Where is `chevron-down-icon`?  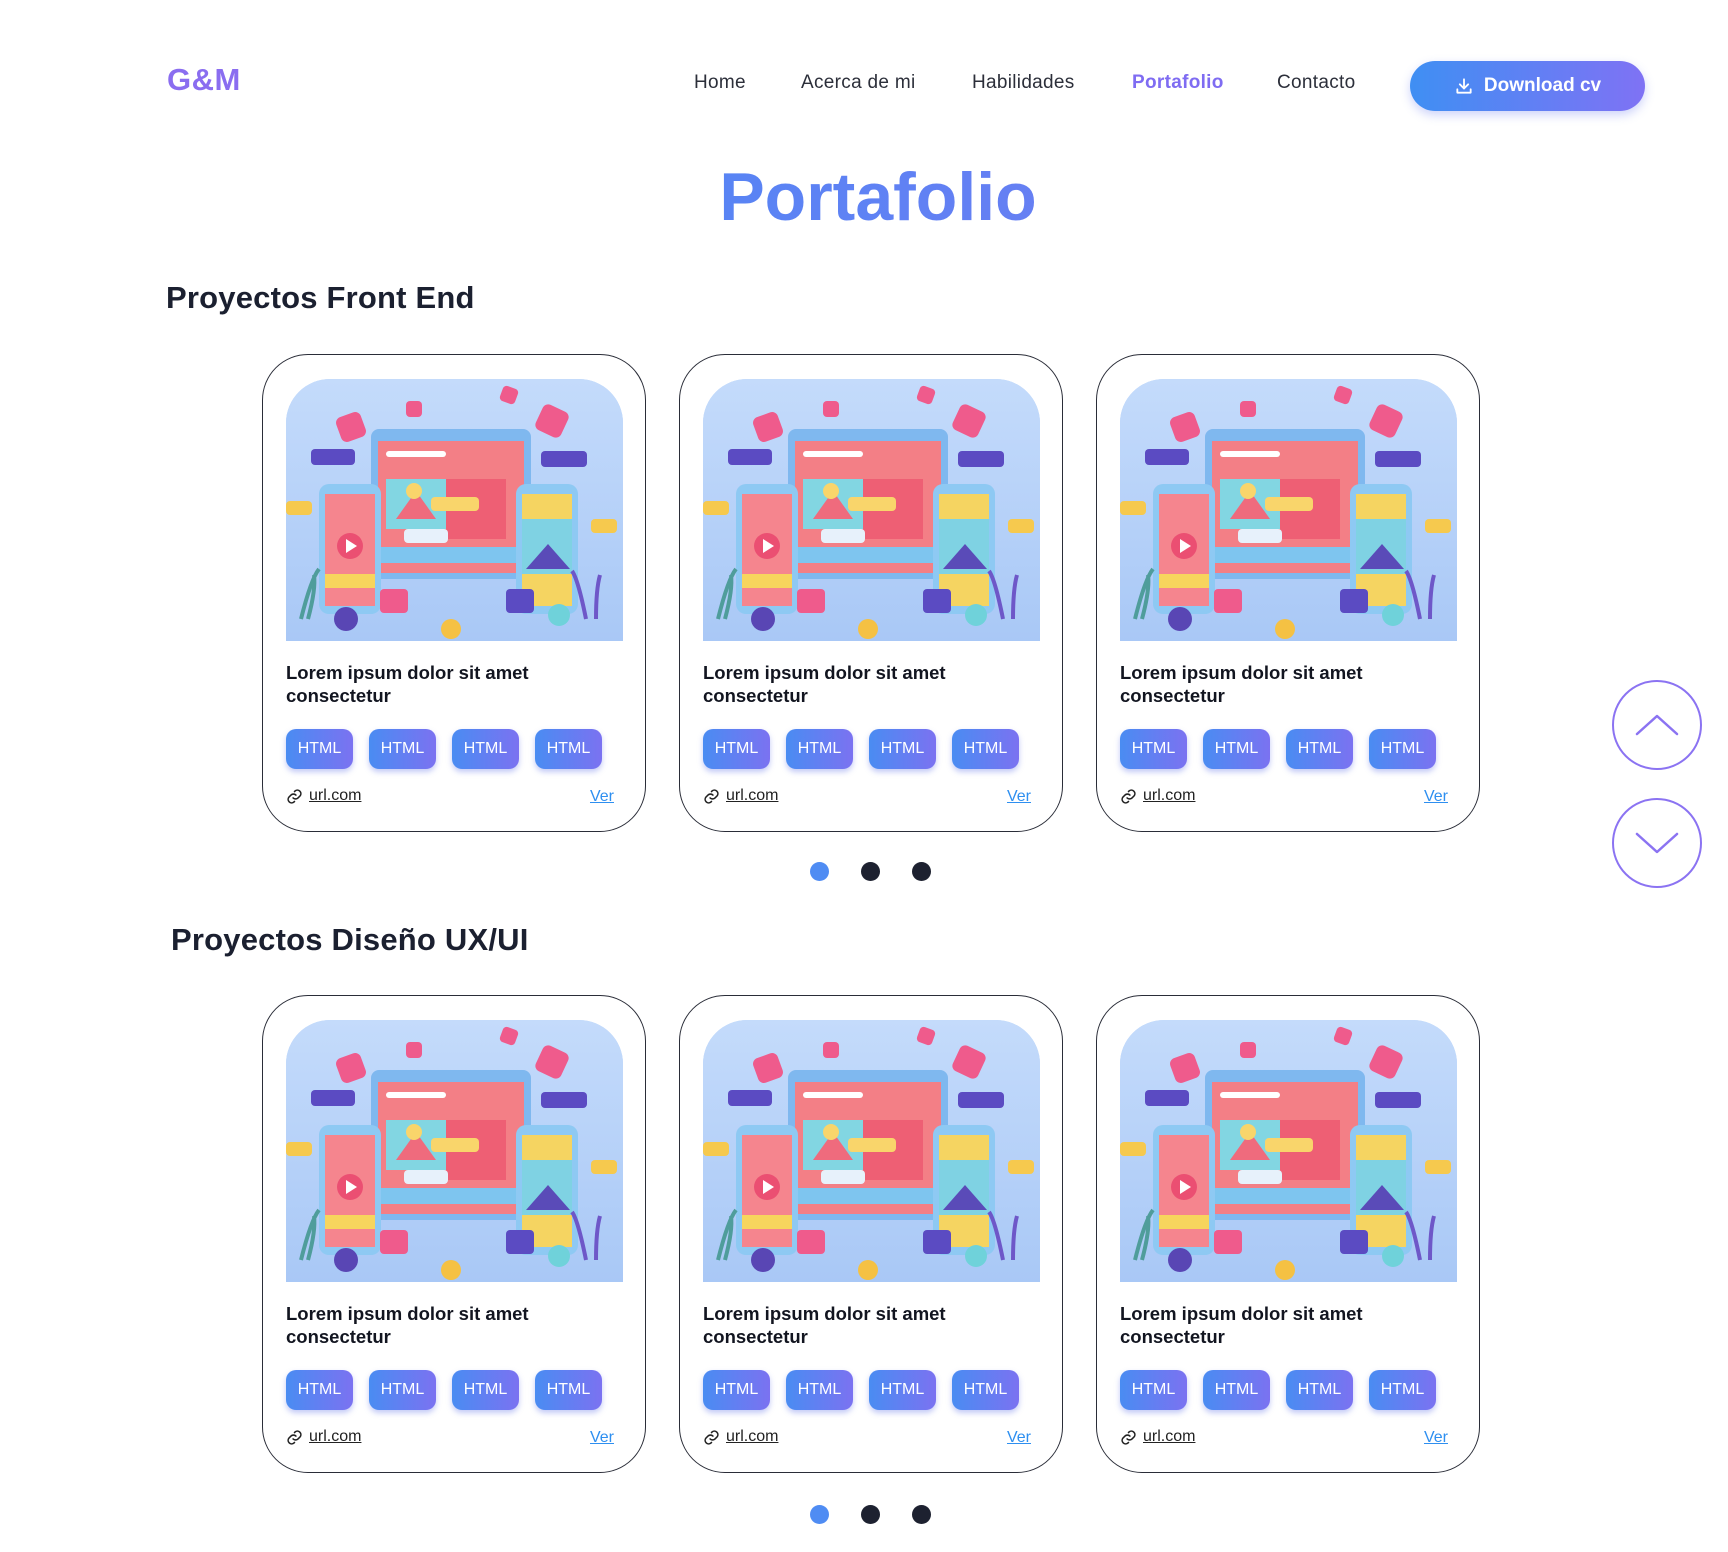 chevron-down-icon is located at coordinates (1657, 843).